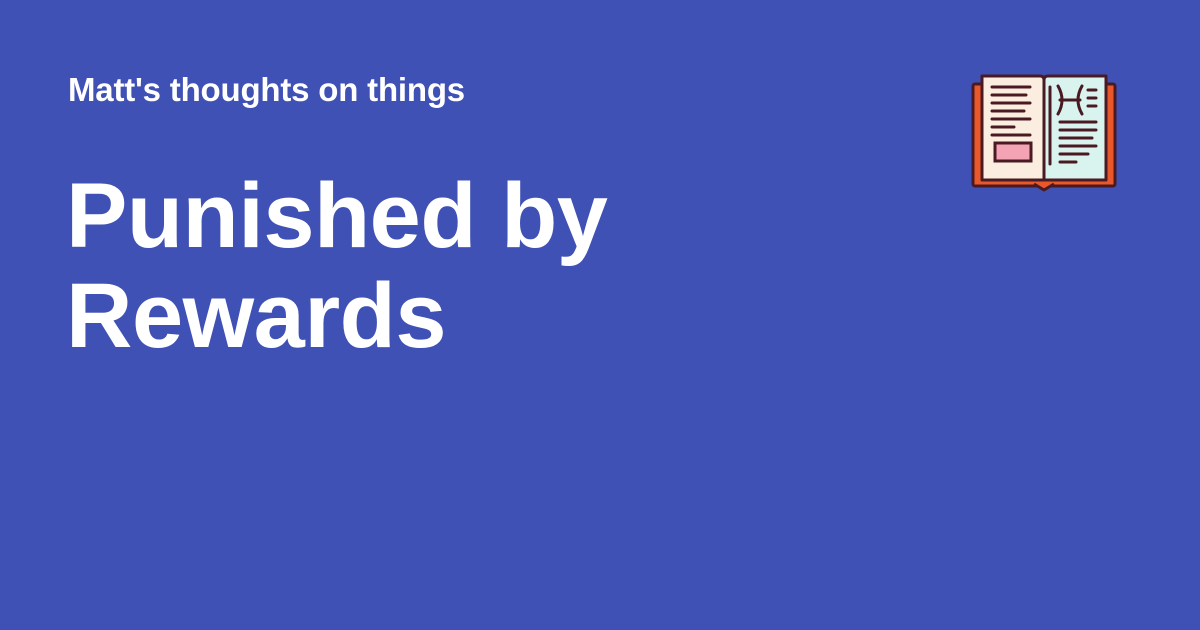  I want to click on post-title-line-1: Punished by, so click(337, 216).